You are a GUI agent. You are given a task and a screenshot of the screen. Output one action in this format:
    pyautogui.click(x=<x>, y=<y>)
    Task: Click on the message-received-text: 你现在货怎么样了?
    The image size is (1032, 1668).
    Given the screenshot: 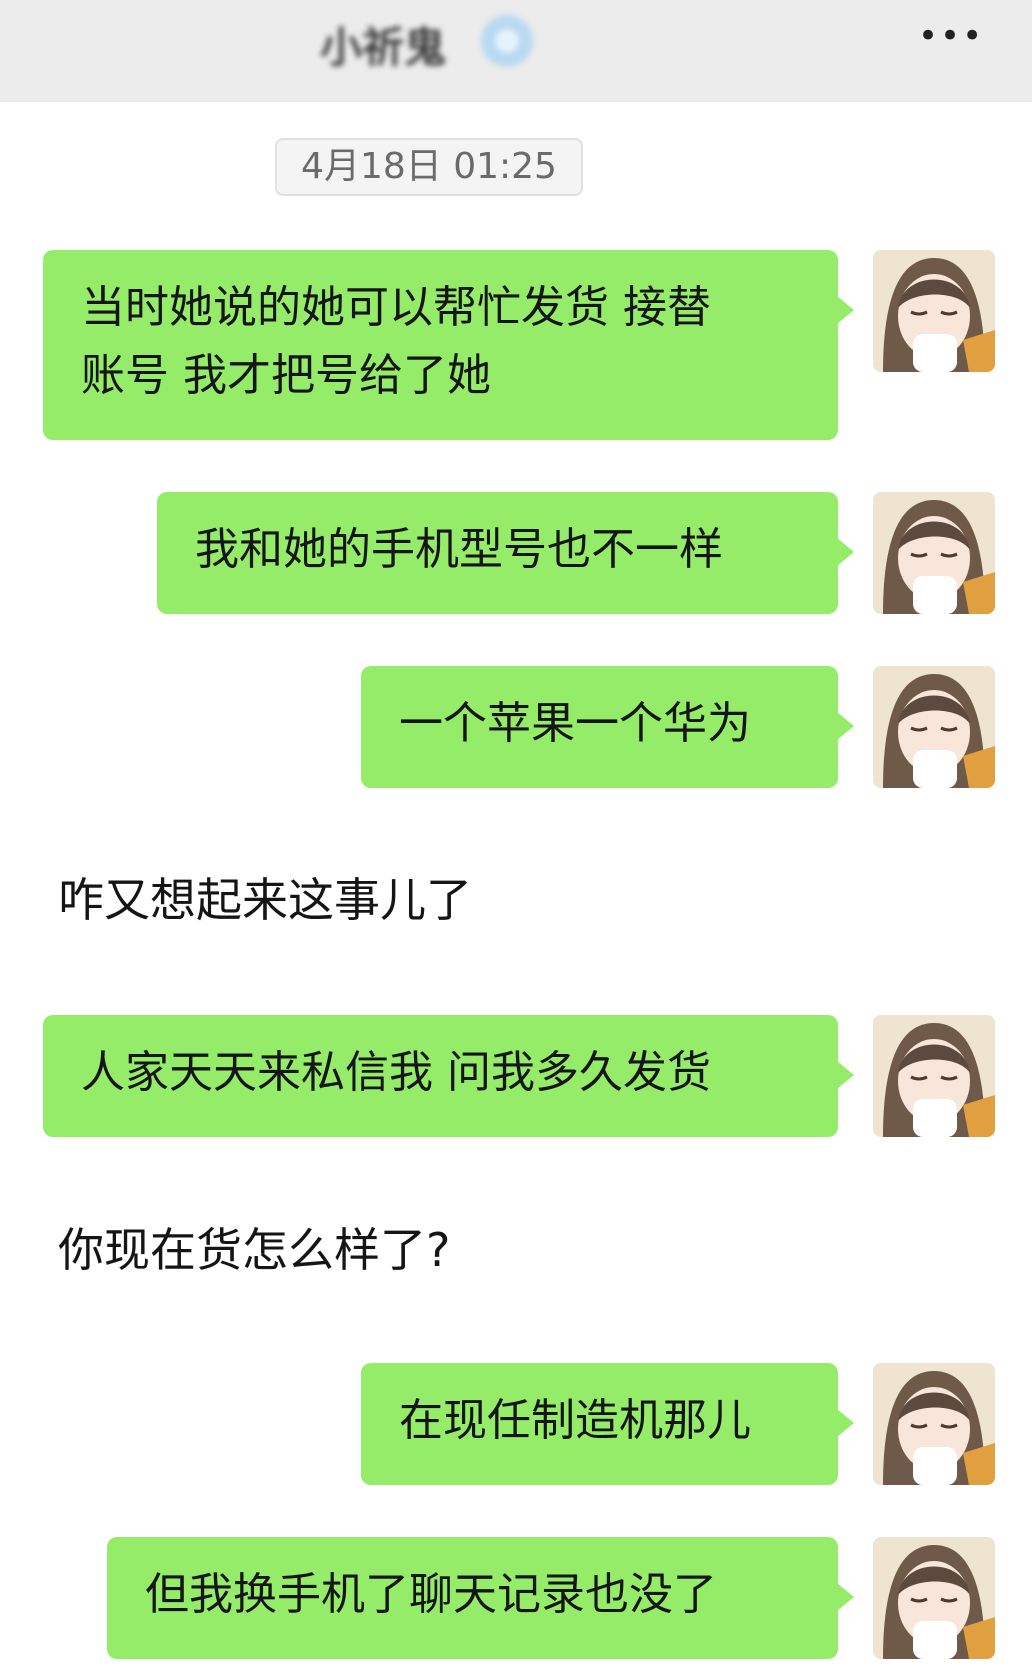 What is the action you would take?
    pyautogui.click(x=254, y=1250)
    